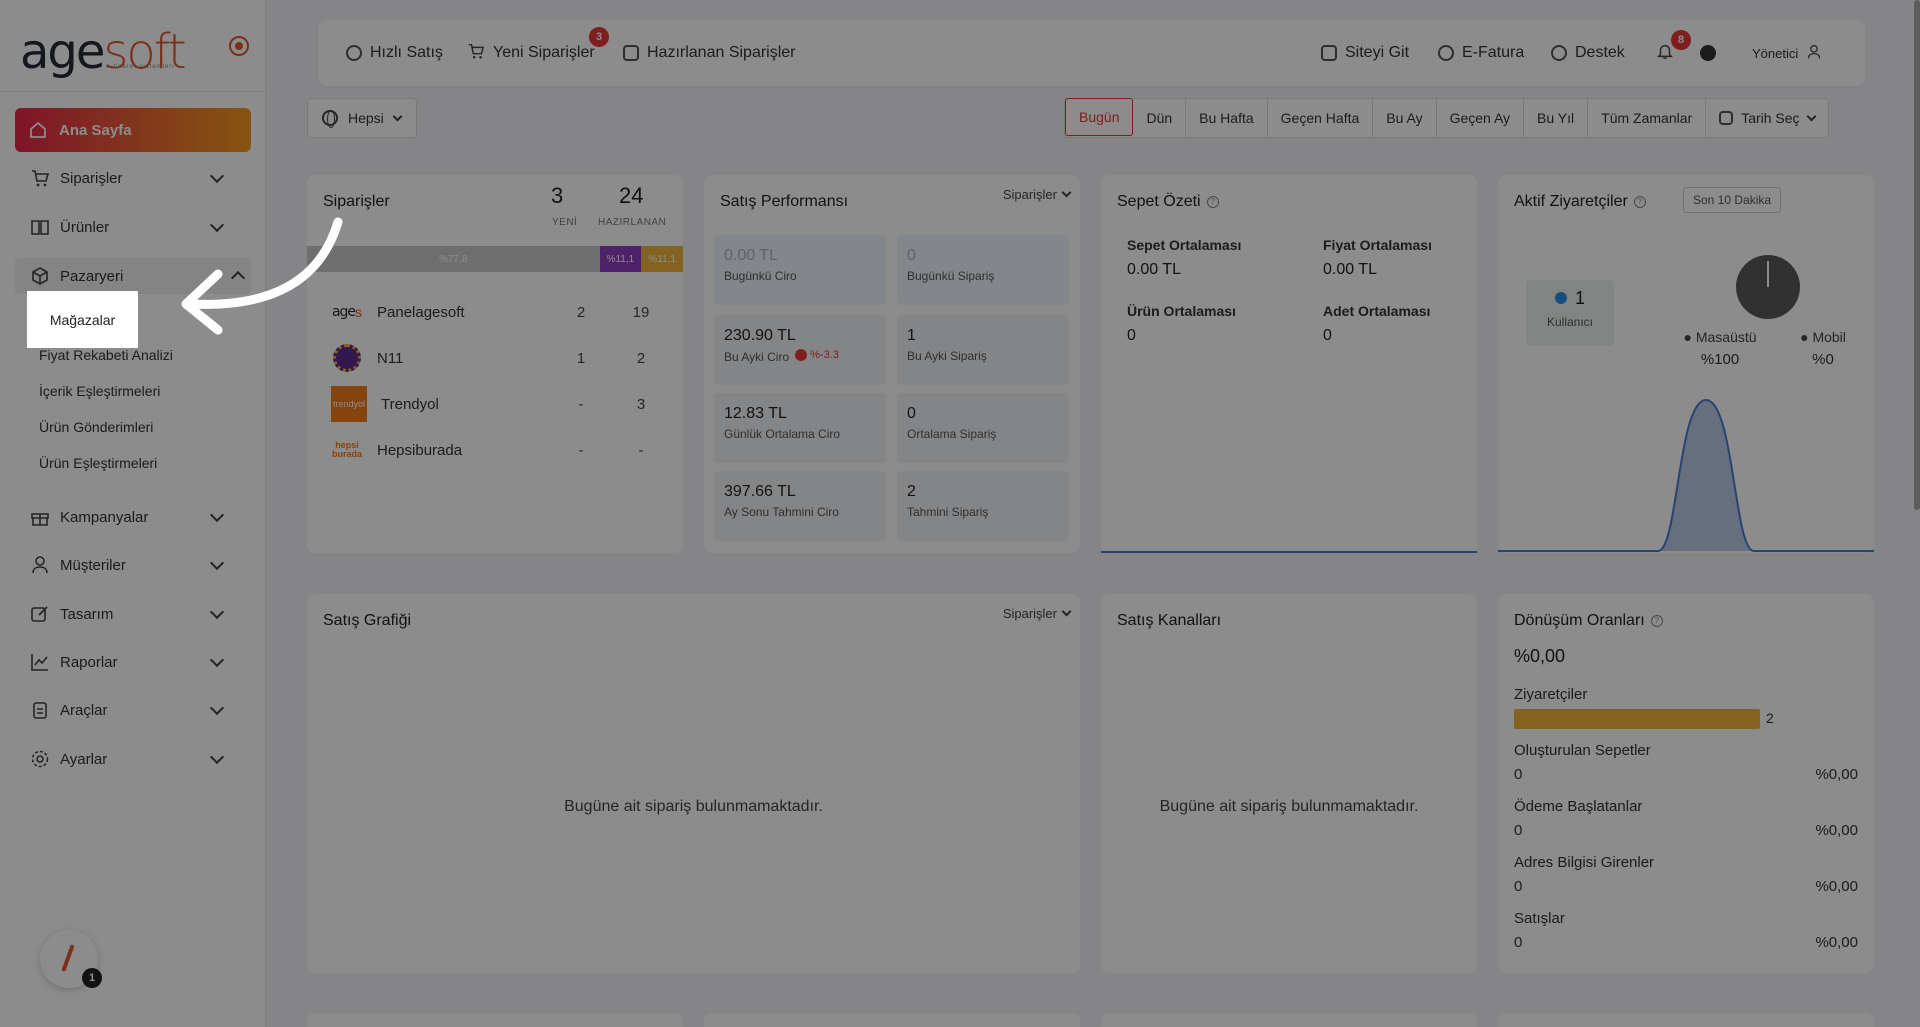 This screenshot has width=1920, height=1027. I want to click on device-pie, so click(1768, 287).